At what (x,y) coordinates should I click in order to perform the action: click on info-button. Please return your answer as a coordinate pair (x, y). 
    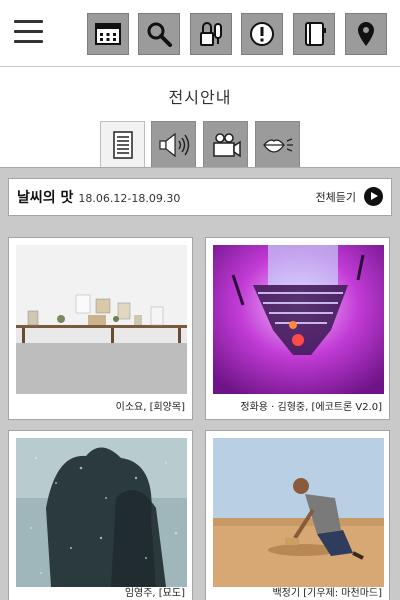
    Looking at the image, I should click on (262, 34).